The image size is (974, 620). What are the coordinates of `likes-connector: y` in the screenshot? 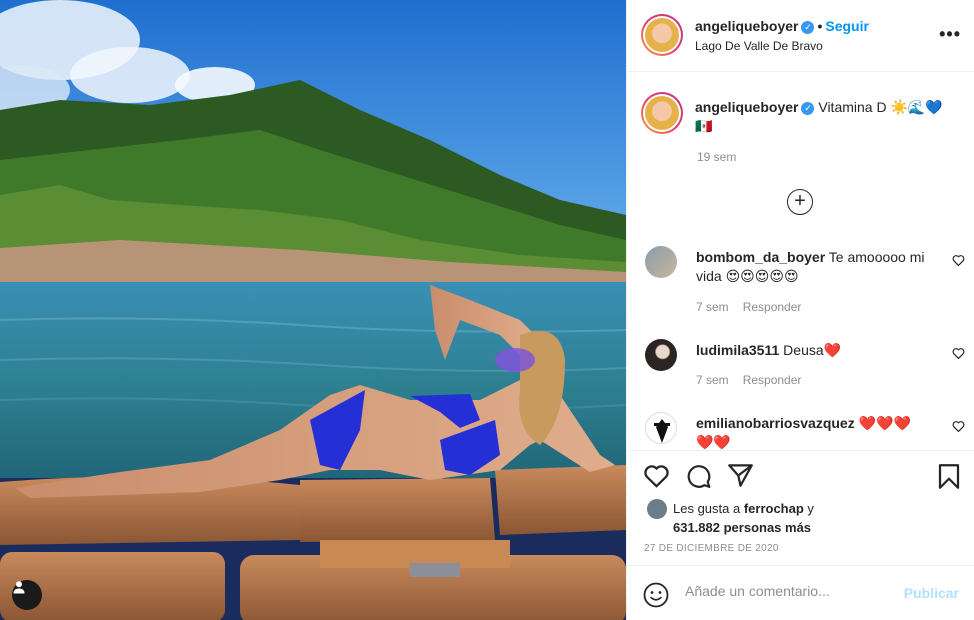 It's located at (808, 508).